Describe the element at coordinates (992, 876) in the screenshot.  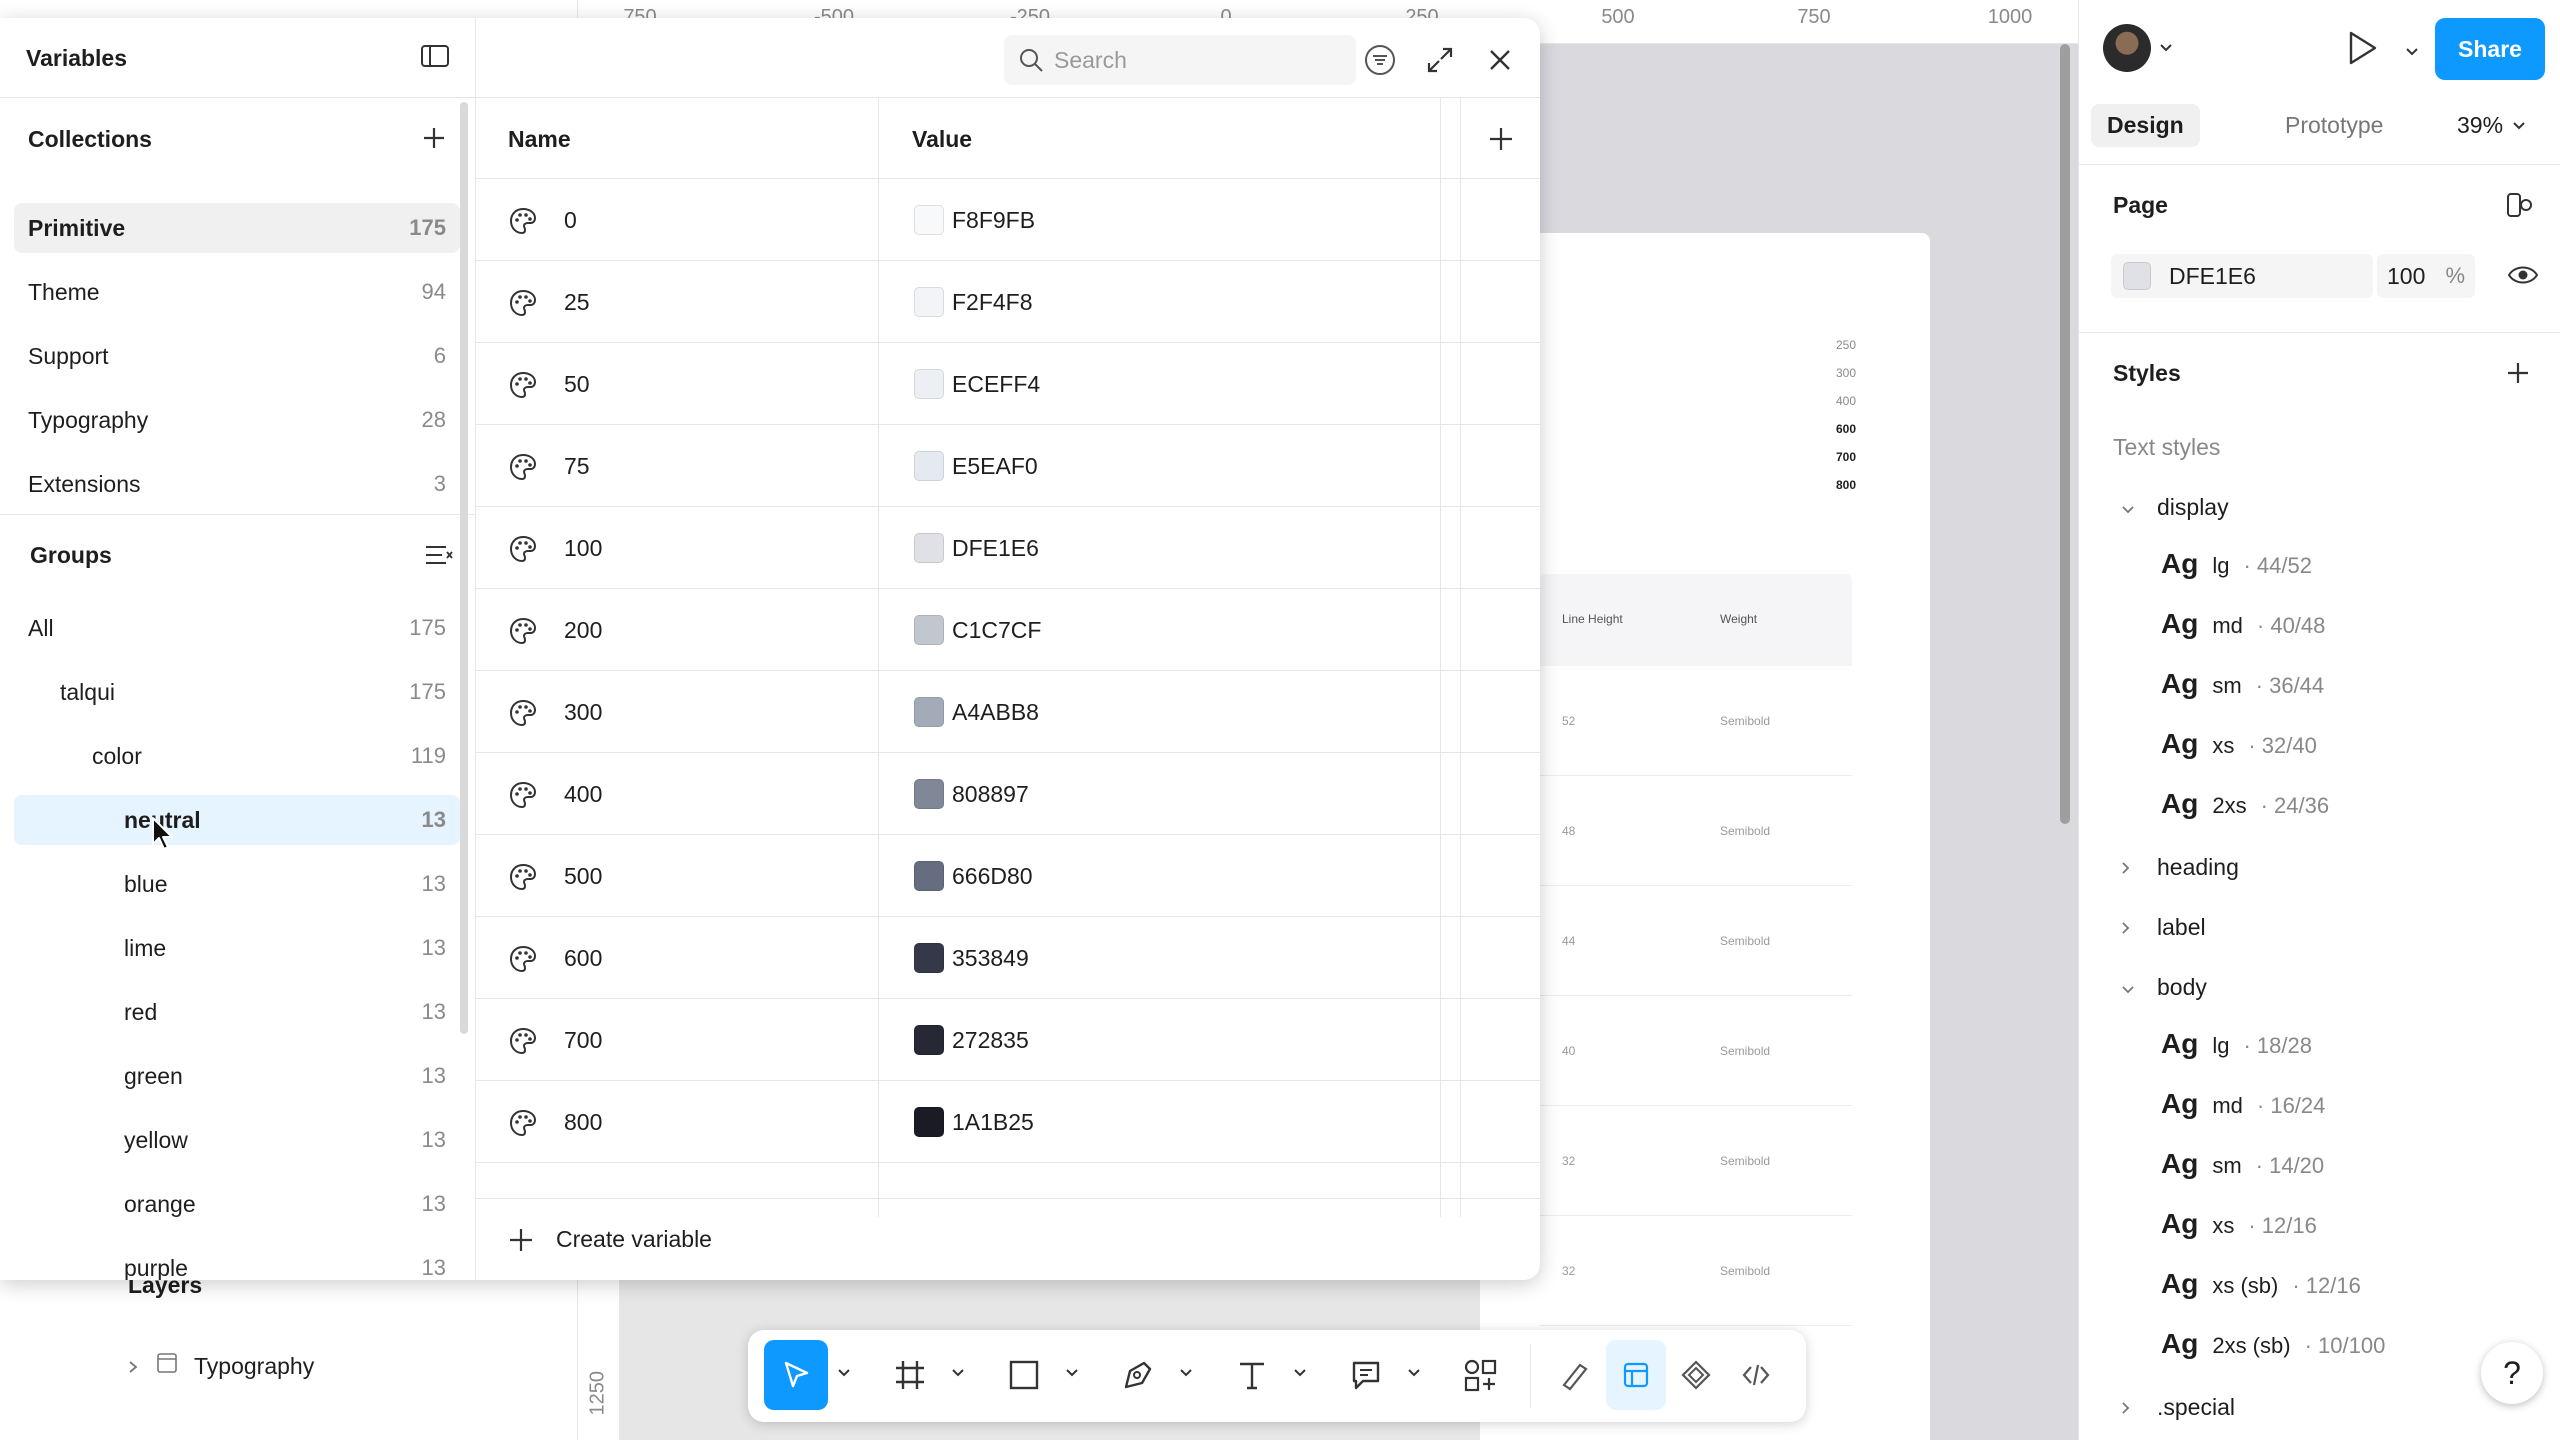
I see `variable-value: 666D80` at that location.